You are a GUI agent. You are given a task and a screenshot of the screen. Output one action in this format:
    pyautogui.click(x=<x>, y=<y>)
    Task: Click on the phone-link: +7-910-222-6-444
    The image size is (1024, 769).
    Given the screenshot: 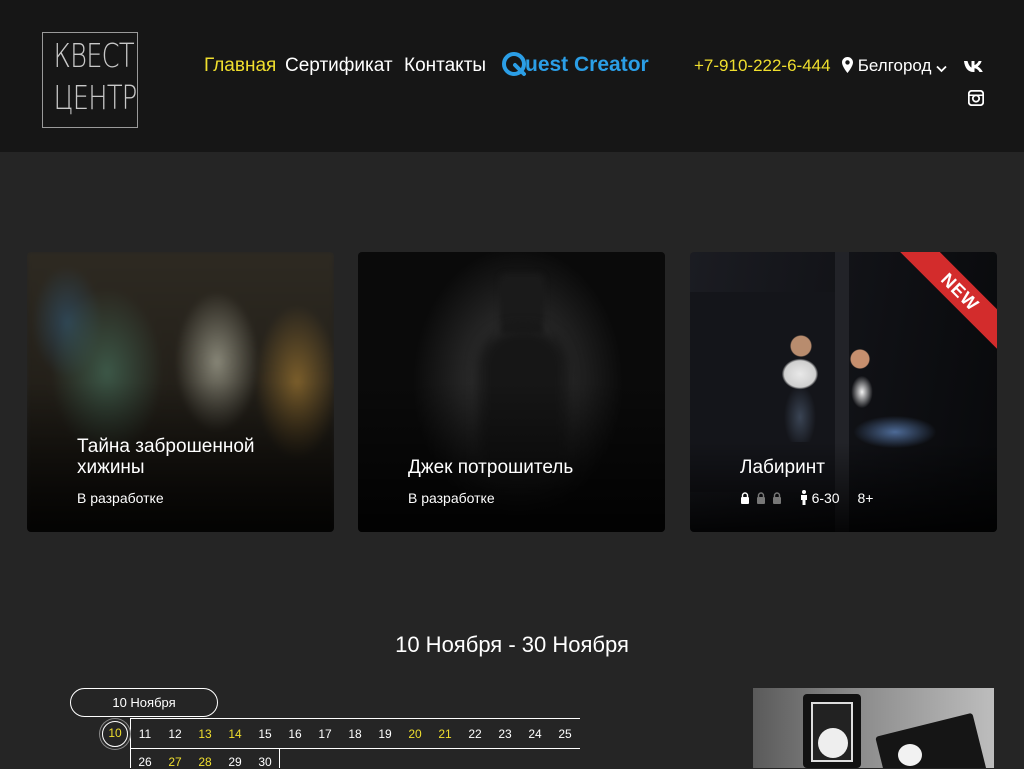 What is the action you would take?
    pyautogui.click(x=762, y=66)
    